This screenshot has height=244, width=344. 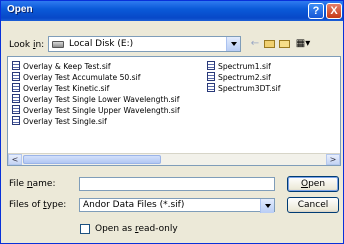 I want to click on file-name-label: File name:, so click(x=32, y=184).